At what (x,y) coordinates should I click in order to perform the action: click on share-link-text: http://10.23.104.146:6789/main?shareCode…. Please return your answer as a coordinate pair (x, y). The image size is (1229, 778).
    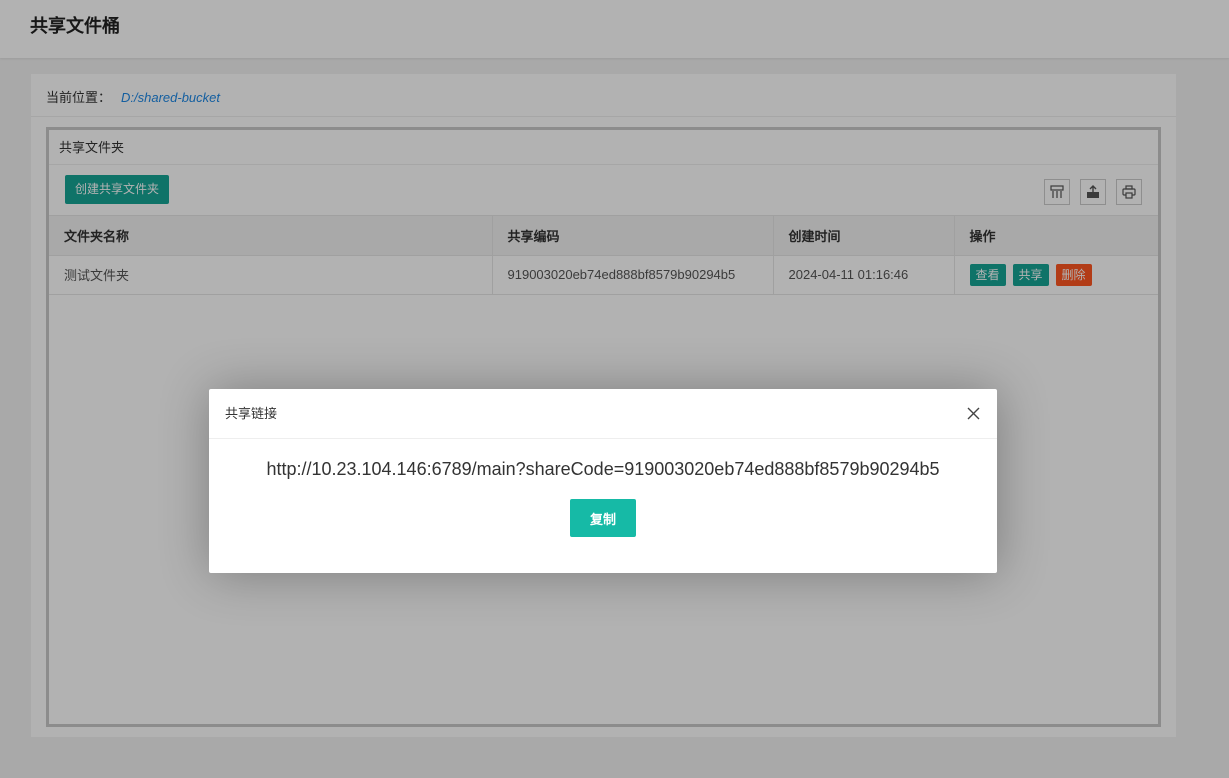
    Looking at the image, I should click on (603, 469).